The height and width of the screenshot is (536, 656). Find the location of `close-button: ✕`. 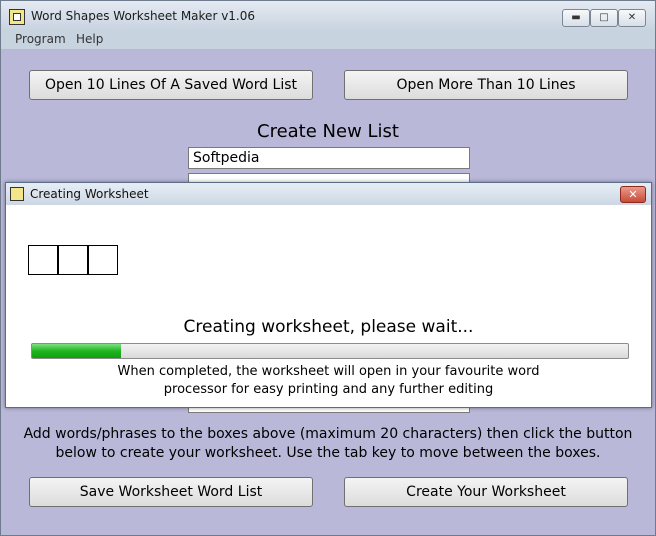

close-button: ✕ is located at coordinates (632, 18).